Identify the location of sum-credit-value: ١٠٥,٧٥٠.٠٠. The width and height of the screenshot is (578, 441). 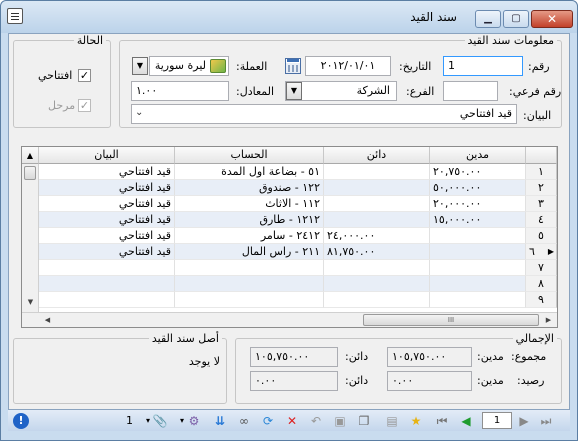
(294, 357).